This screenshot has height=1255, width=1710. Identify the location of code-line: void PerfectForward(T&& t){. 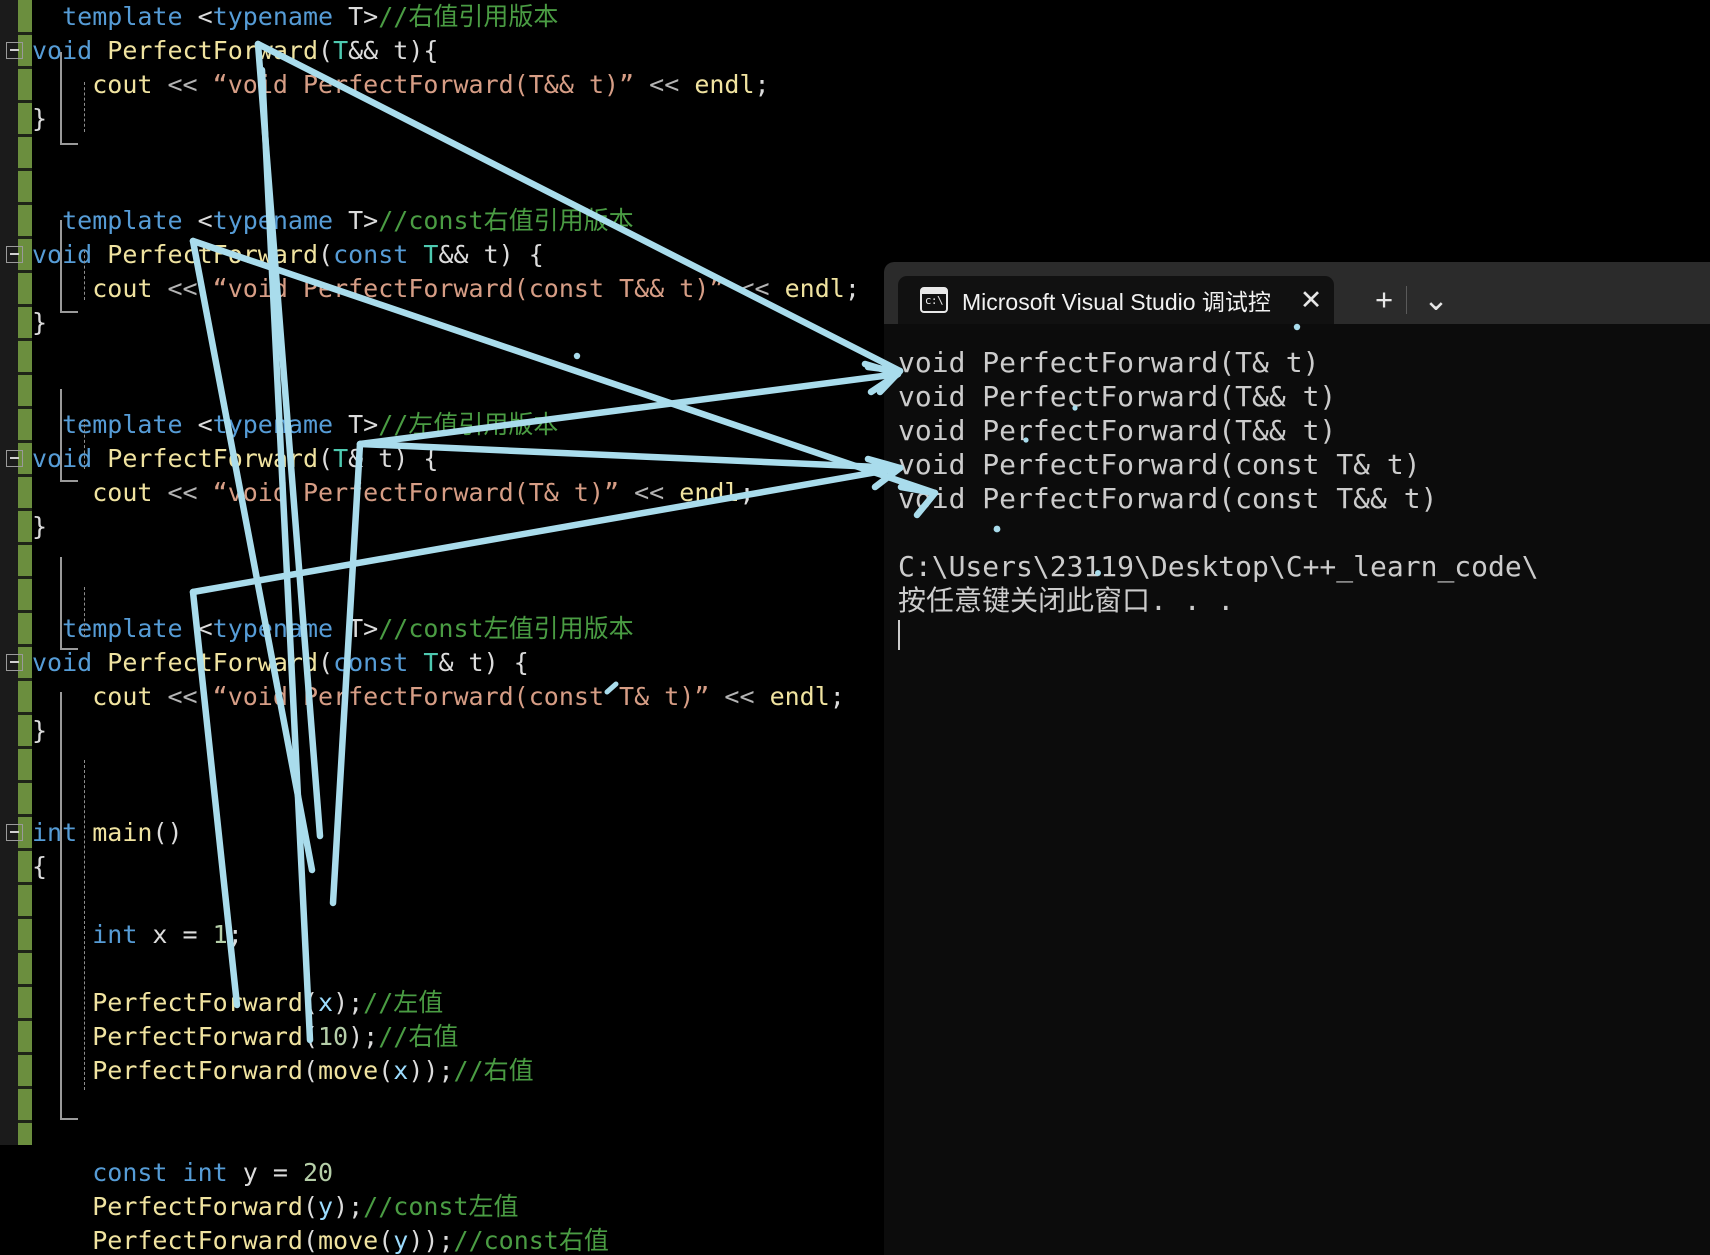
(443, 51).